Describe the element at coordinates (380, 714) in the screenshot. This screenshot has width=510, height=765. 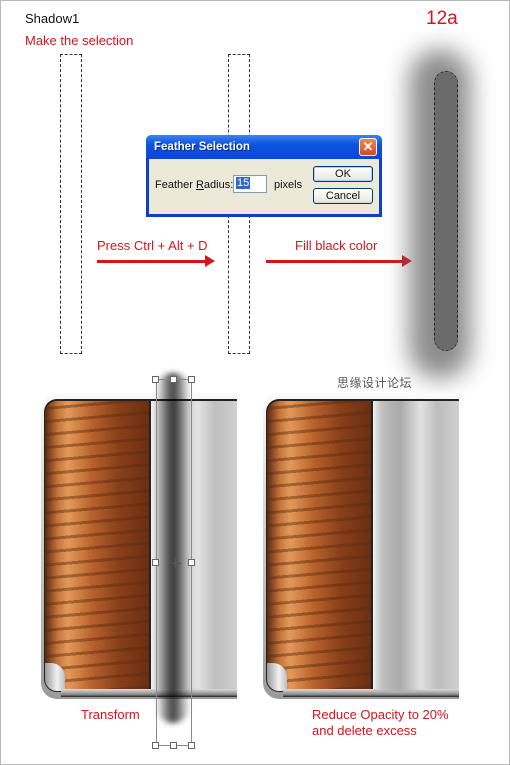
I see `caption-line: Reduce Opacity to 20%` at that location.